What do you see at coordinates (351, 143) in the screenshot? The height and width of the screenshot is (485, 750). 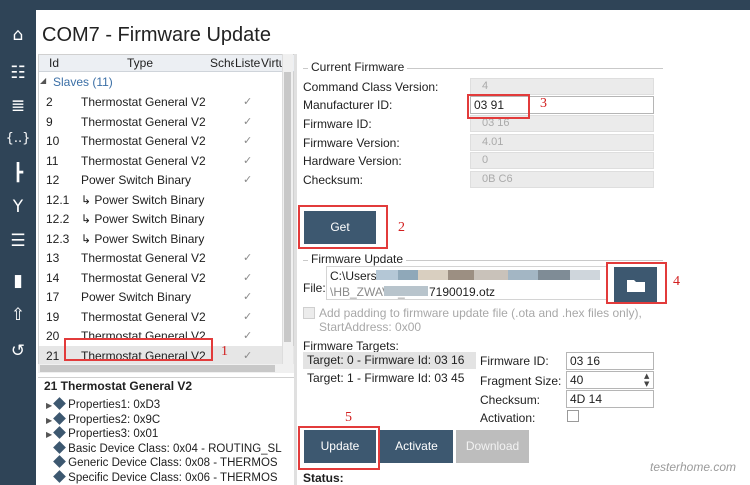 I see `firmware-version-label: Firmware Version:` at bounding box center [351, 143].